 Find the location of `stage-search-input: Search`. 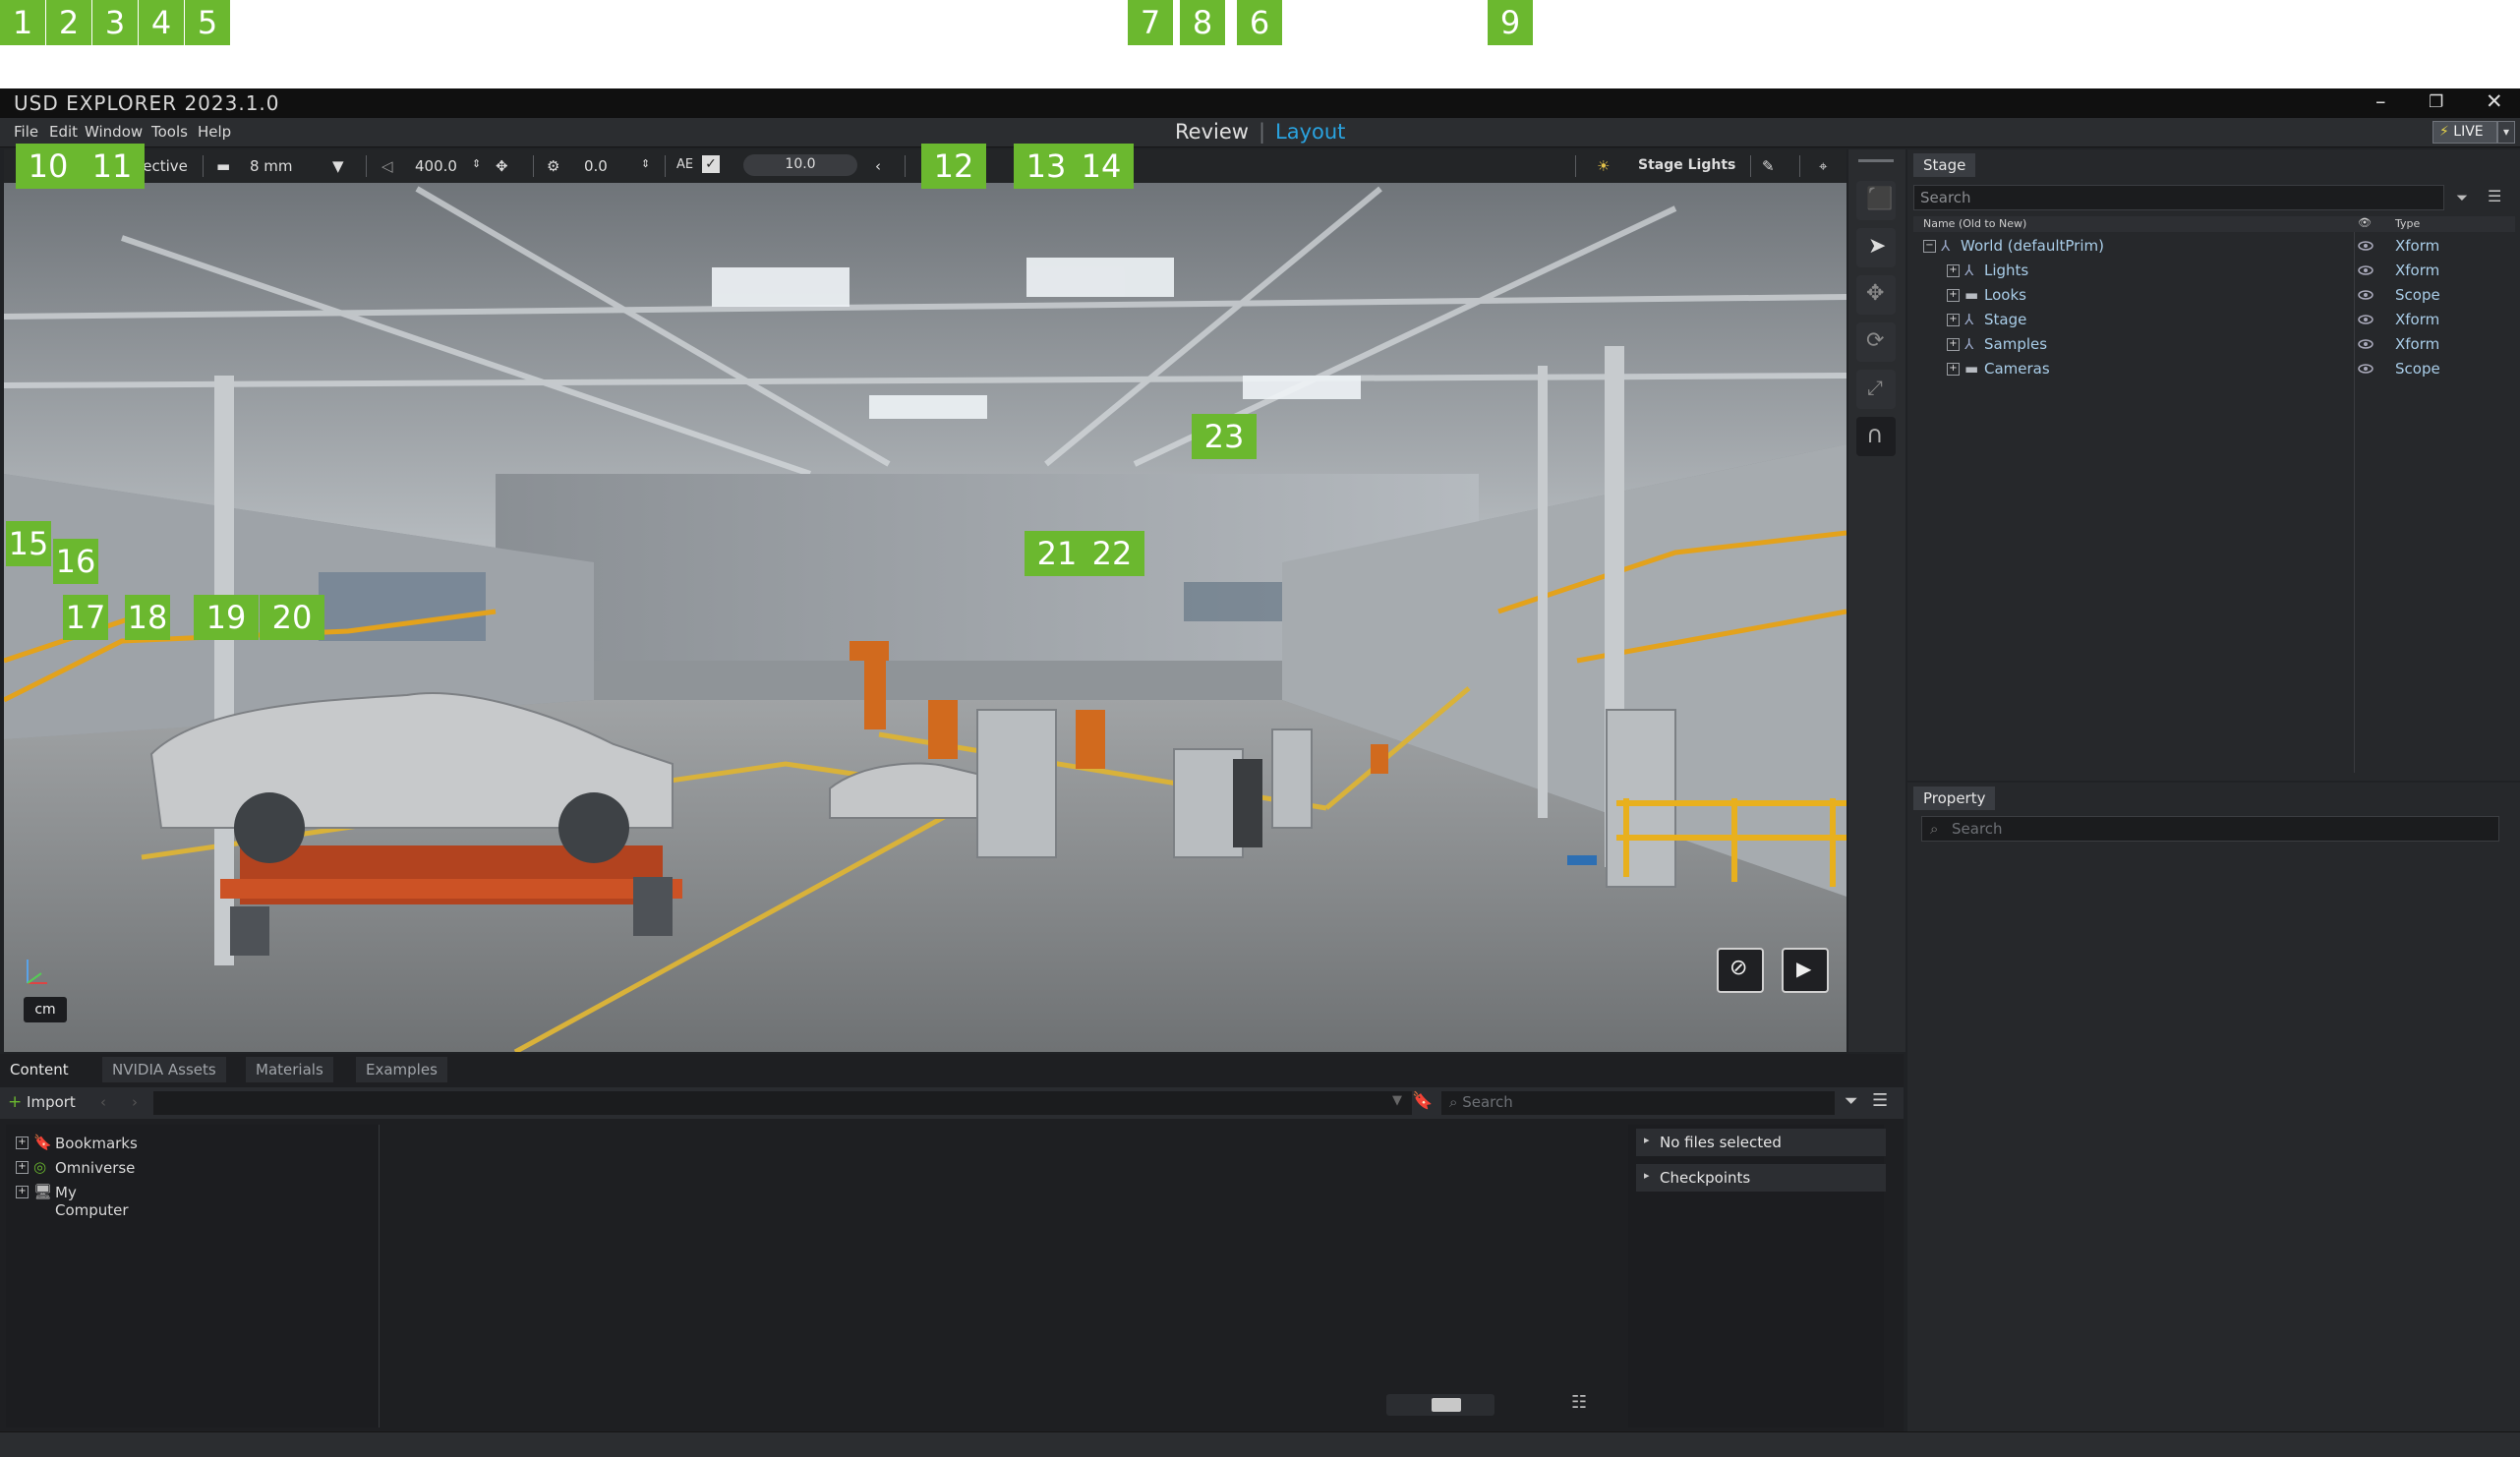

stage-search-input: Search is located at coordinates (2178, 197).